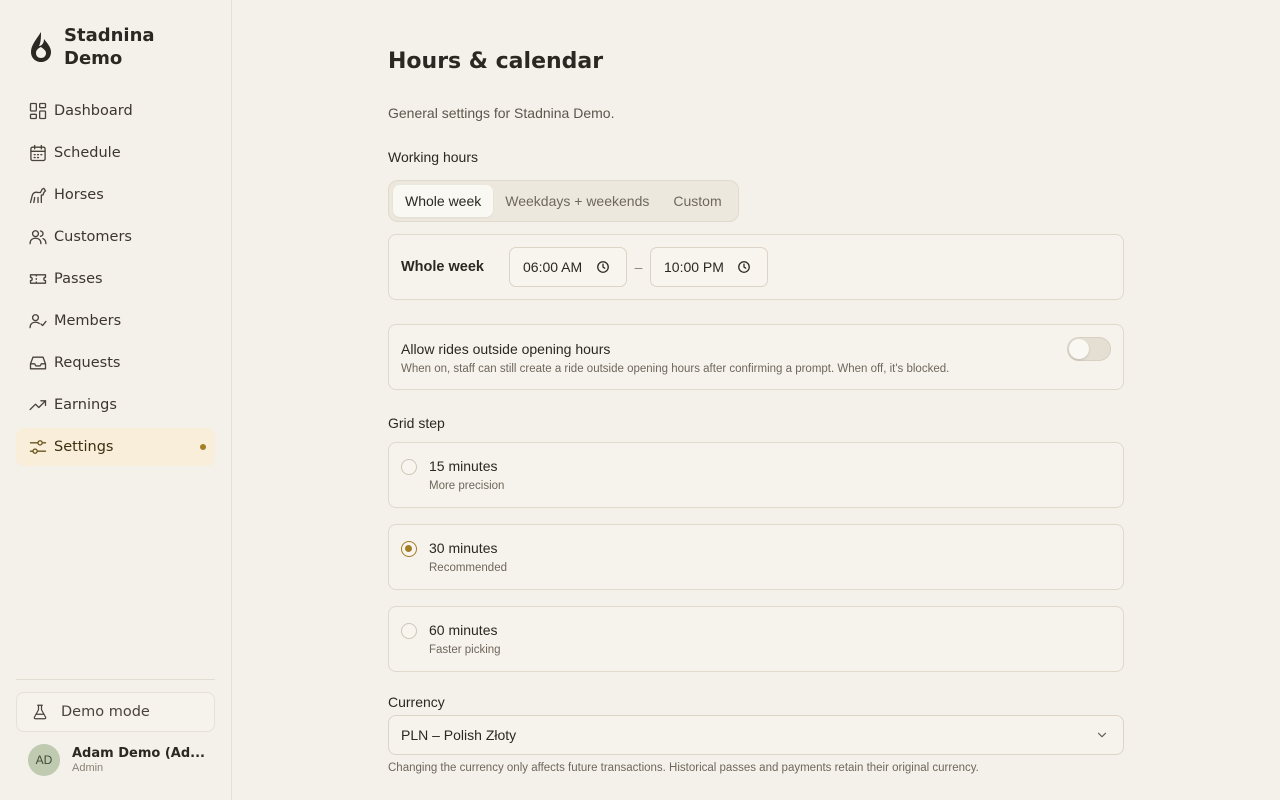  I want to click on sidebar-item-label: Members, so click(88, 321).